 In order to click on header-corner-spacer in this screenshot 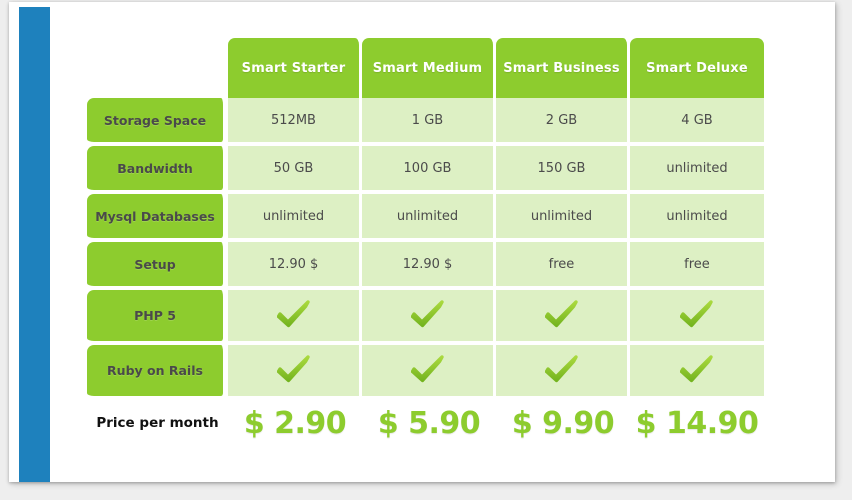, I will do `click(157, 68)`.